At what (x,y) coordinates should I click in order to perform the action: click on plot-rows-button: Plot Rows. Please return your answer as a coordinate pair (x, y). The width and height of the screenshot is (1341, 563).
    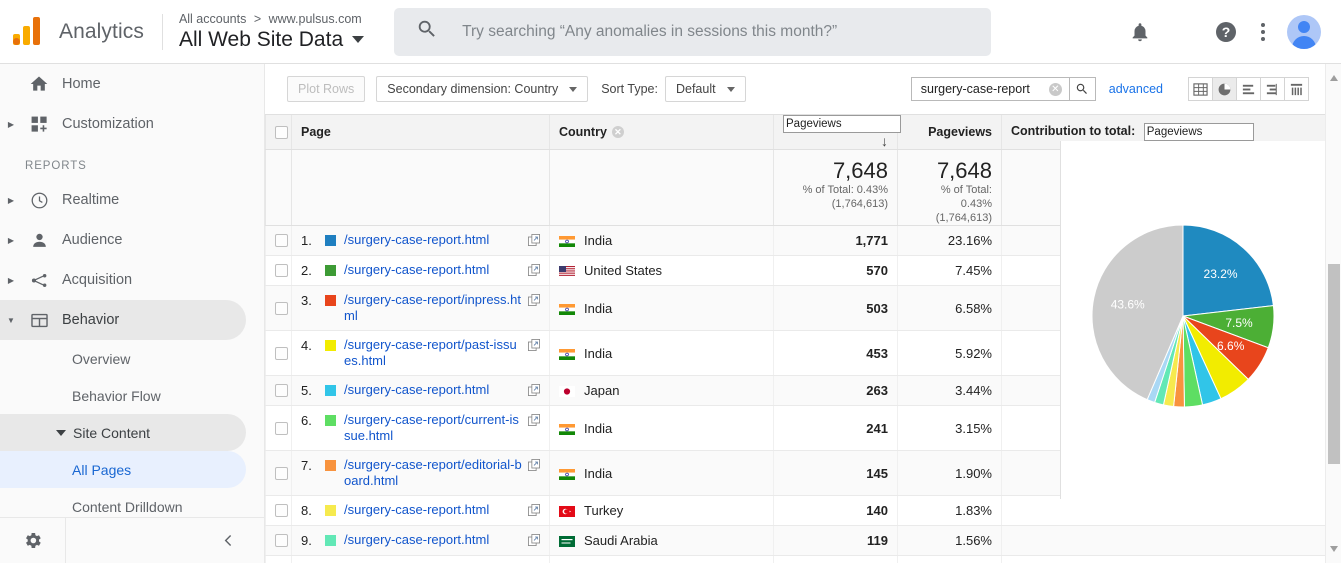
    Looking at the image, I should click on (326, 89).